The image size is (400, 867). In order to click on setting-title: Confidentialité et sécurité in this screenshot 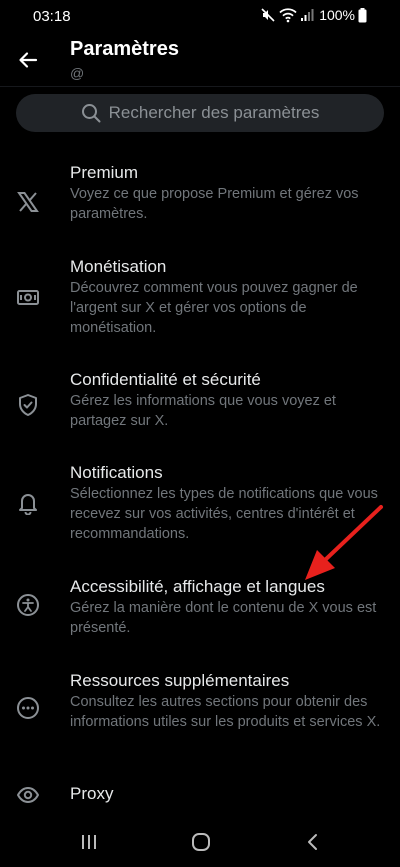, I will do `click(165, 379)`.